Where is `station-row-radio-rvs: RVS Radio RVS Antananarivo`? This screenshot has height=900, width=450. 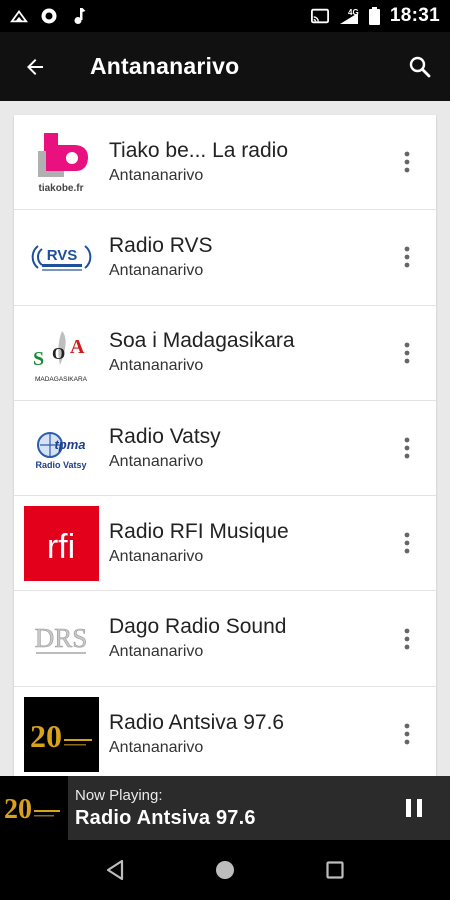 station-row-radio-rvs: RVS Radio RVS Antananarivo is located at coordinates (225, 258).